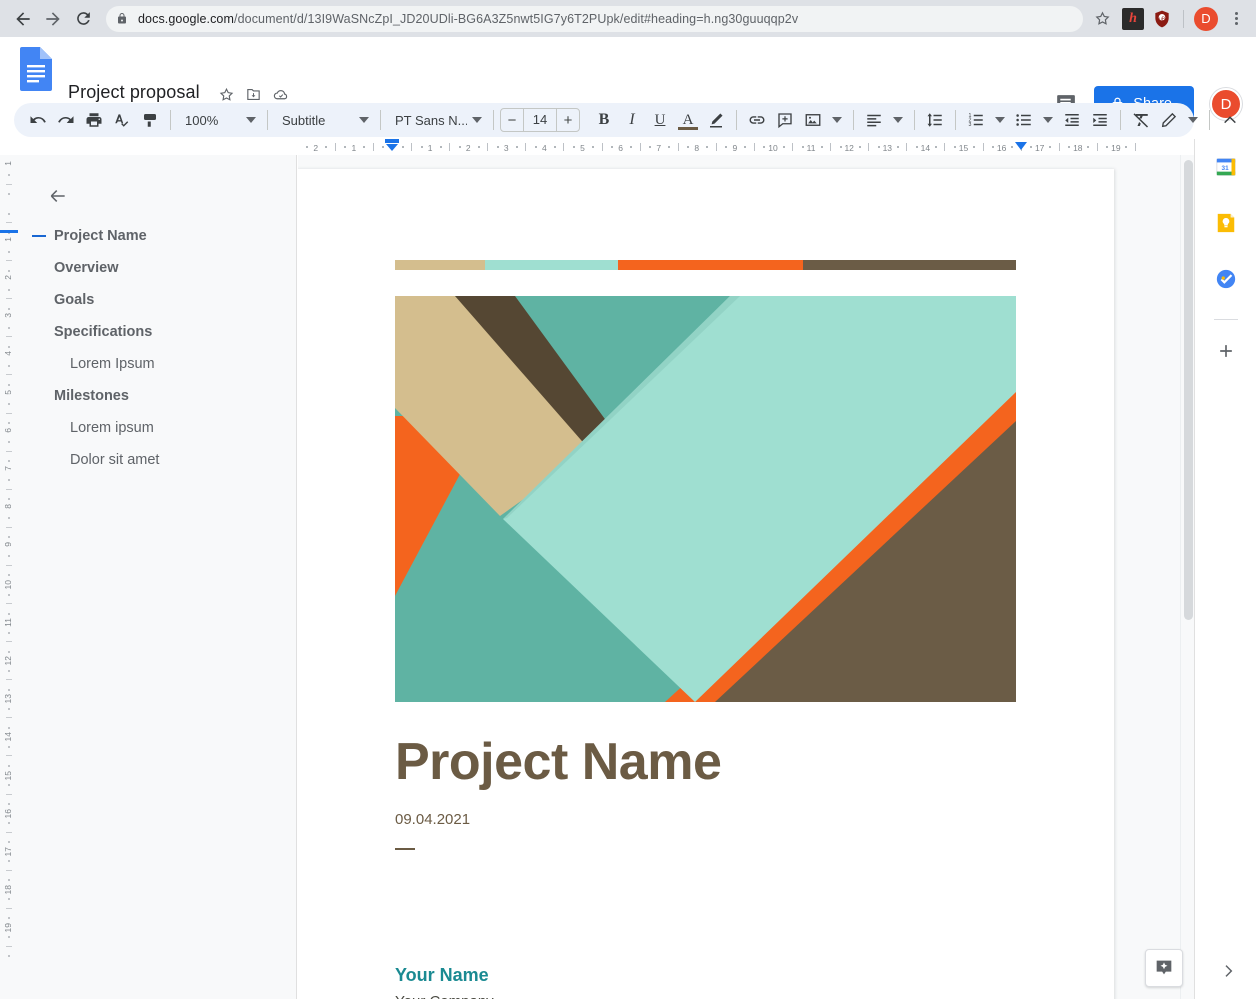  Describe the element at coordinates (1179, 120) in the screenshot. I see `editing-mode-button` at that location.